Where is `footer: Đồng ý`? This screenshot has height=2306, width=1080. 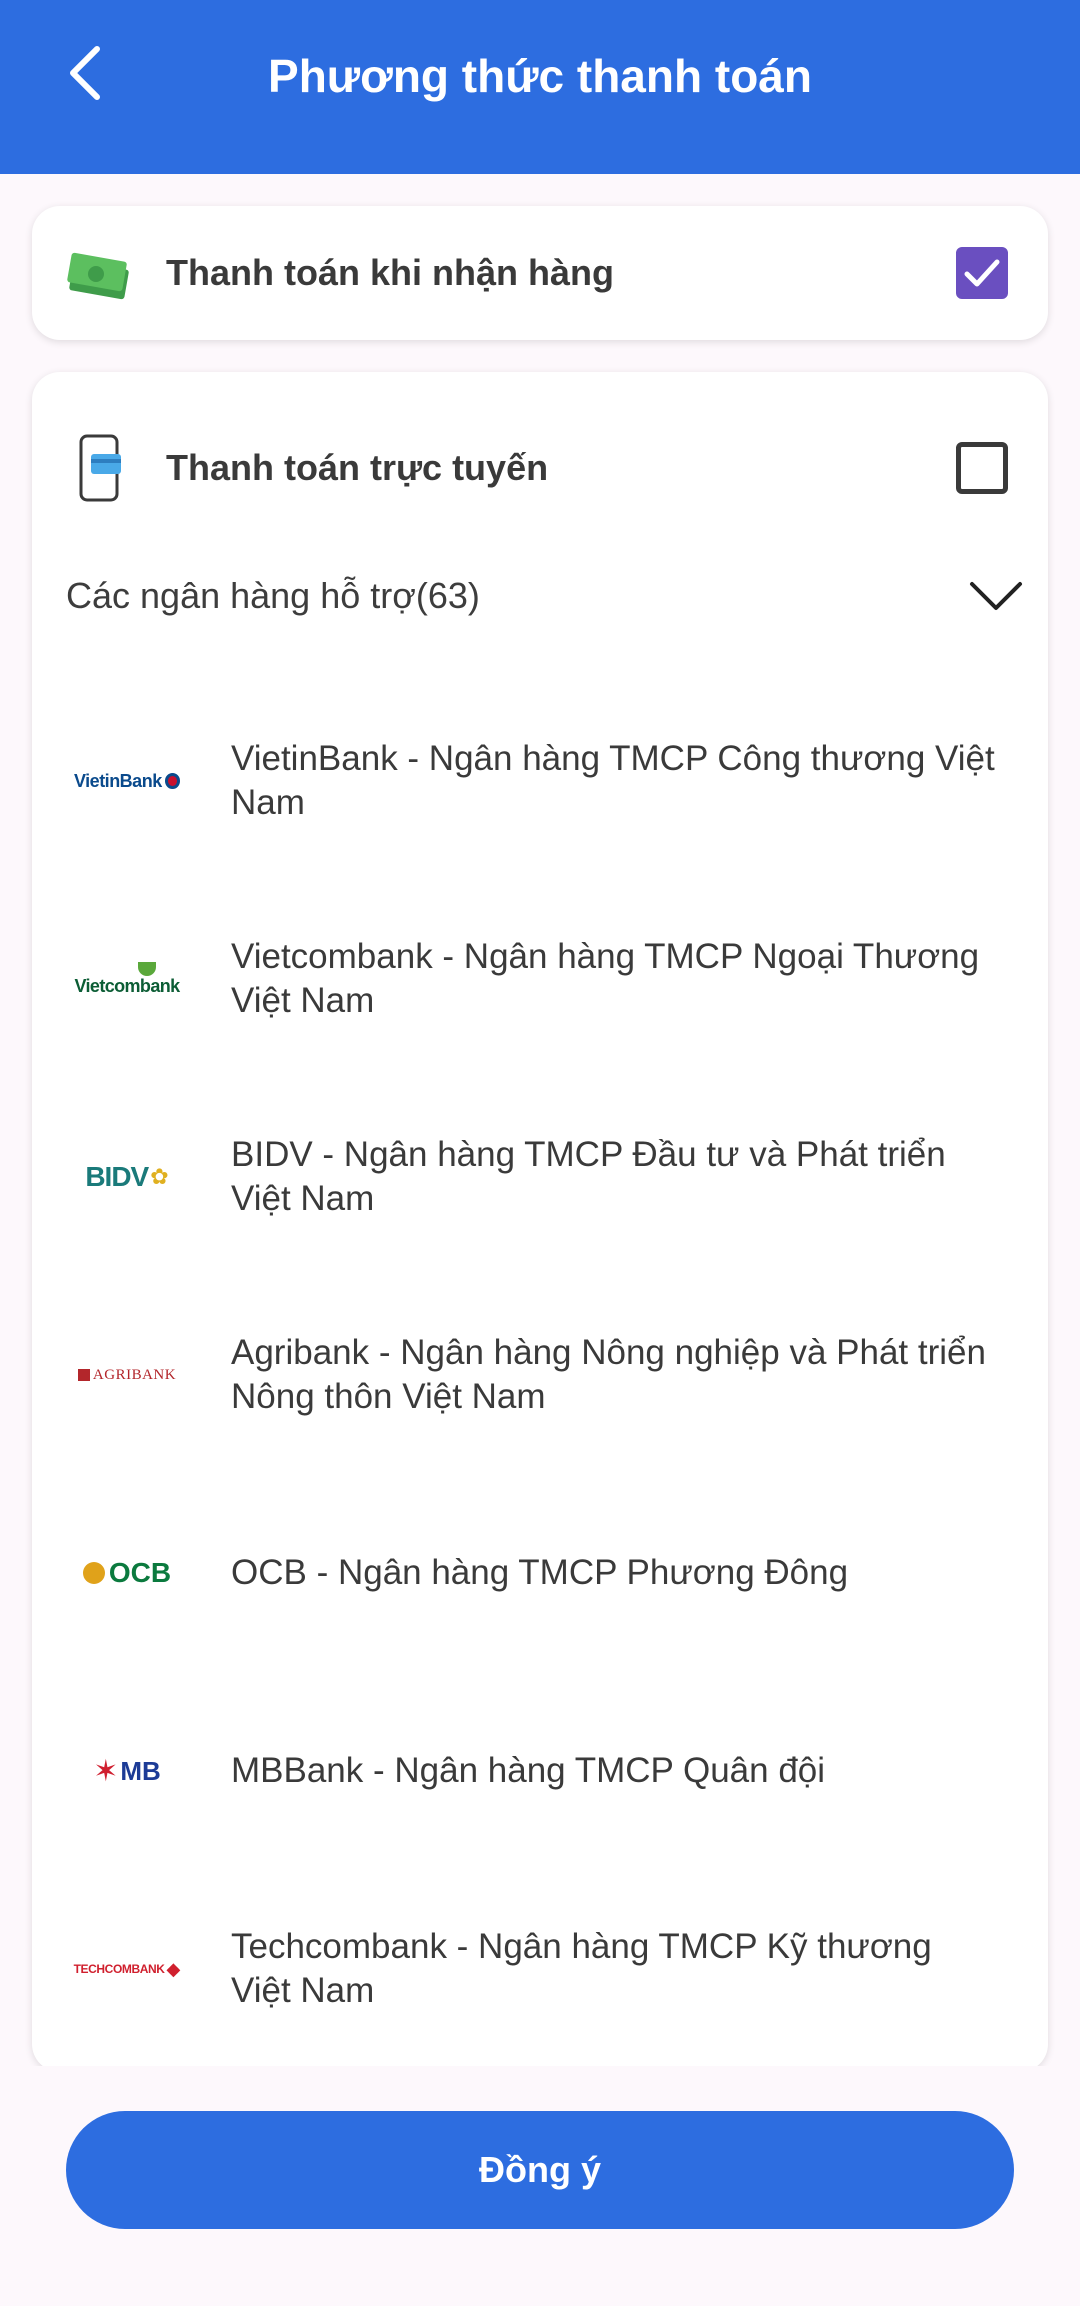
footer: Đồng ý is located at coordinates (540, 2186).